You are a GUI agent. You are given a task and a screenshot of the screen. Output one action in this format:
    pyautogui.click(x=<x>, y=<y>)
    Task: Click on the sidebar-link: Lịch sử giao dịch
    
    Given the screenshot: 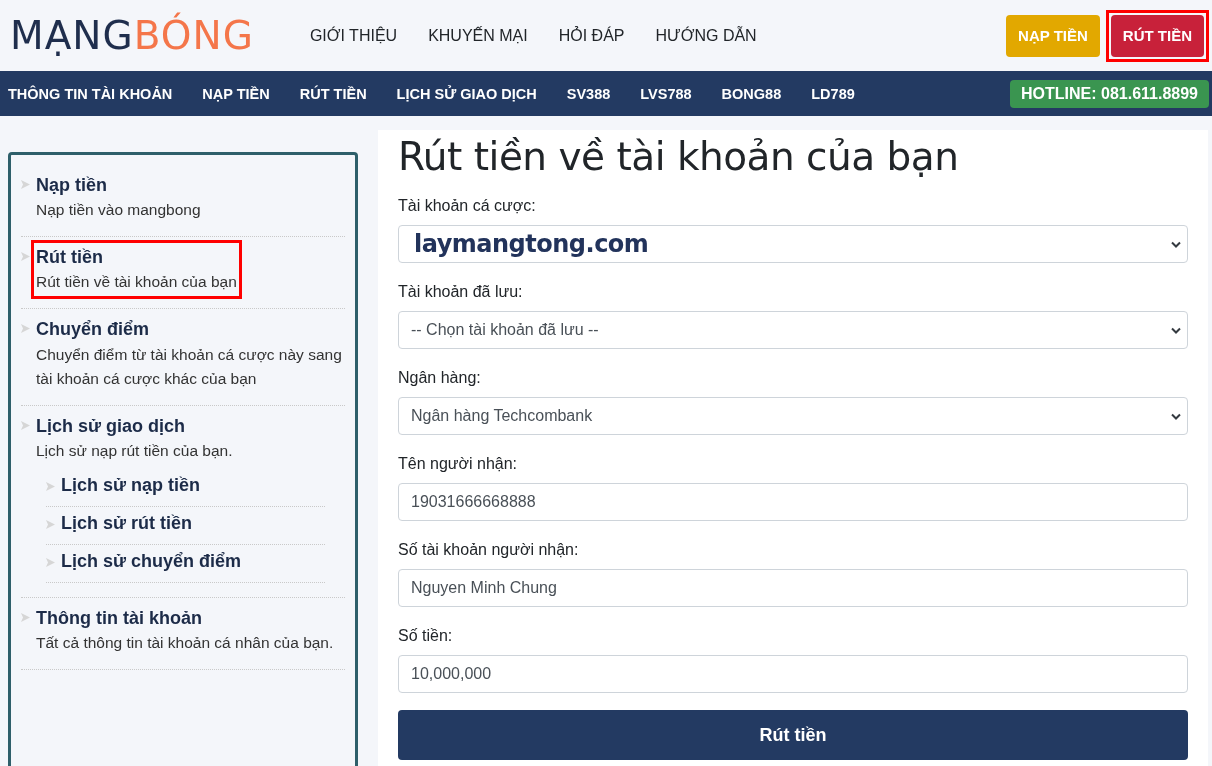 What is the action you would take?
    pyautogui.click(x=111, y=425)
    